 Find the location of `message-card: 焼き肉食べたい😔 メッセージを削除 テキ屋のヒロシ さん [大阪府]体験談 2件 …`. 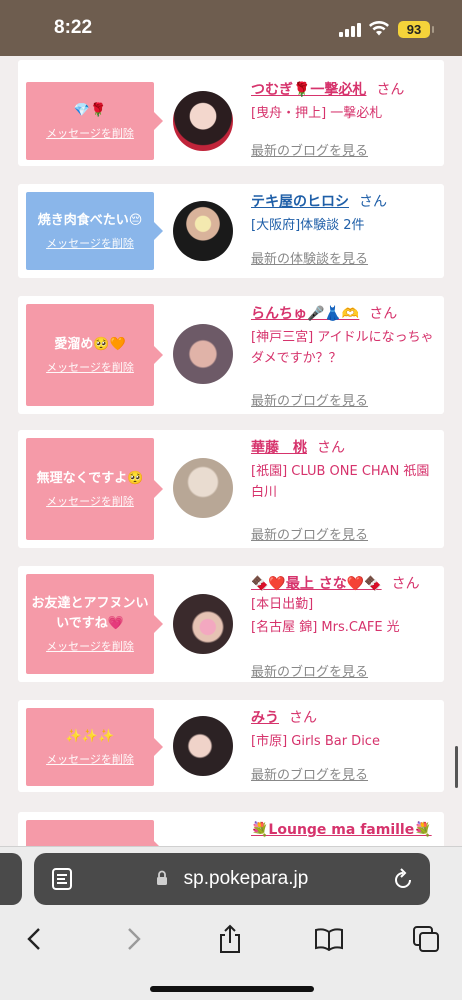

message-card: 焼き肉食べたい😔 メッセージを削除 テキ屋のヒロシ さん [大阪府]体験談 2件 … is located at coordinates (231, 231).